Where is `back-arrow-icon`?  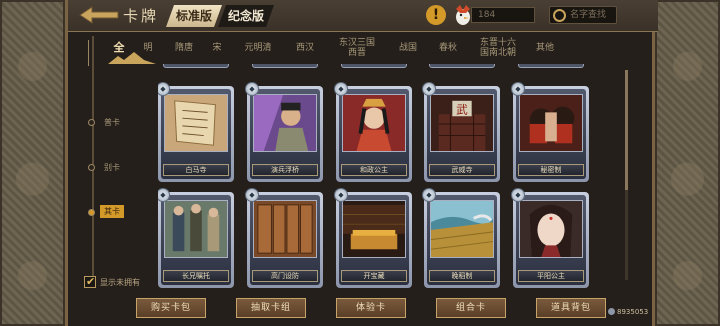
back-arrow-icon is located at coordinates (99, 15).